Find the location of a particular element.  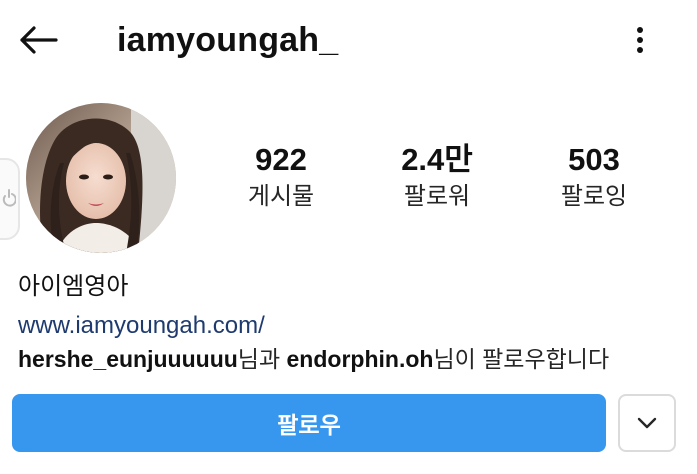

profile-avatar is located at coordinates (101, 178).